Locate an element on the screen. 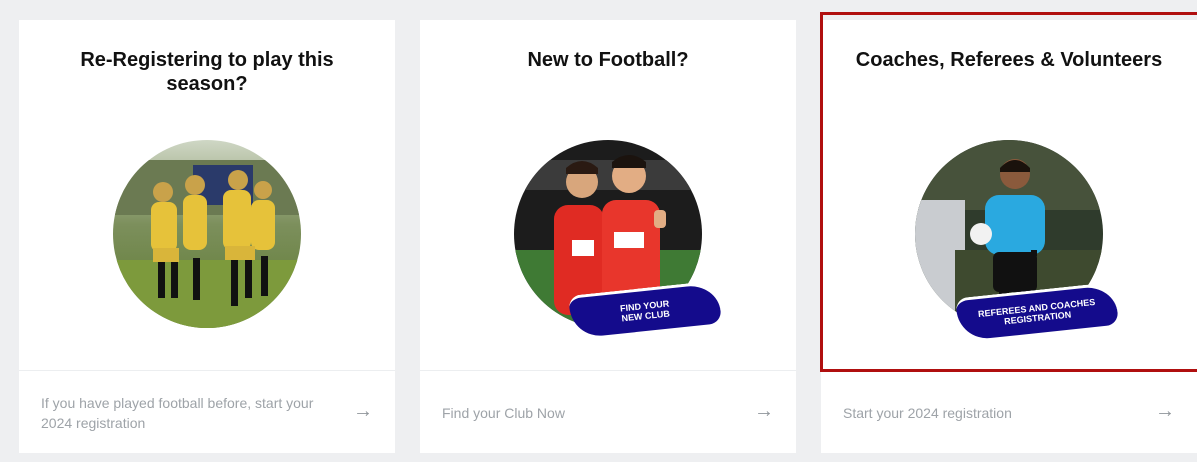 The image size is (1197, 462). card-title: Re-Registering to play this season? is located at coordinates (207, 72).